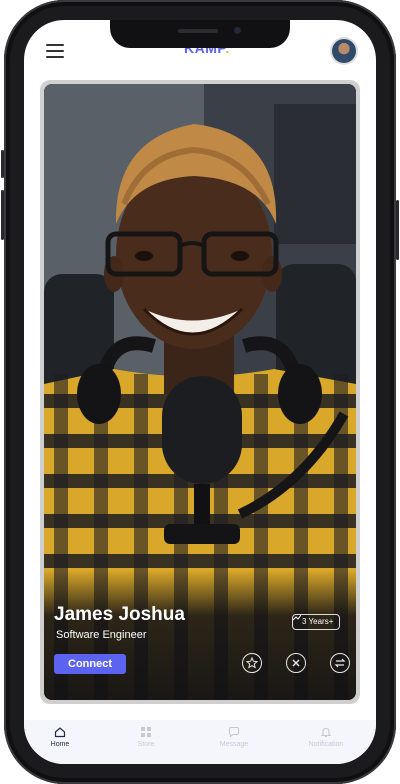  I want to click on bottom-tab-bar: Home Store Message Notification, so click(200, 742).